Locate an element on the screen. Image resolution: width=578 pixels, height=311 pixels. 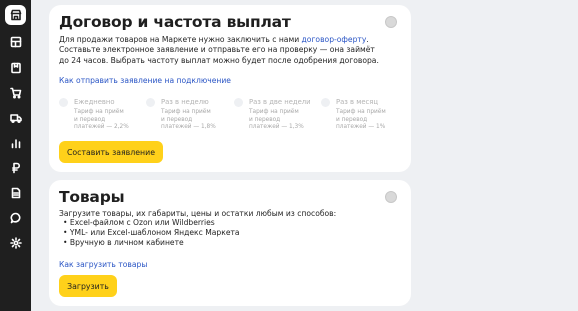
freq-desc: Тариф на приём и перевод платежей — 2,2% is located at coordinates (101, 120).